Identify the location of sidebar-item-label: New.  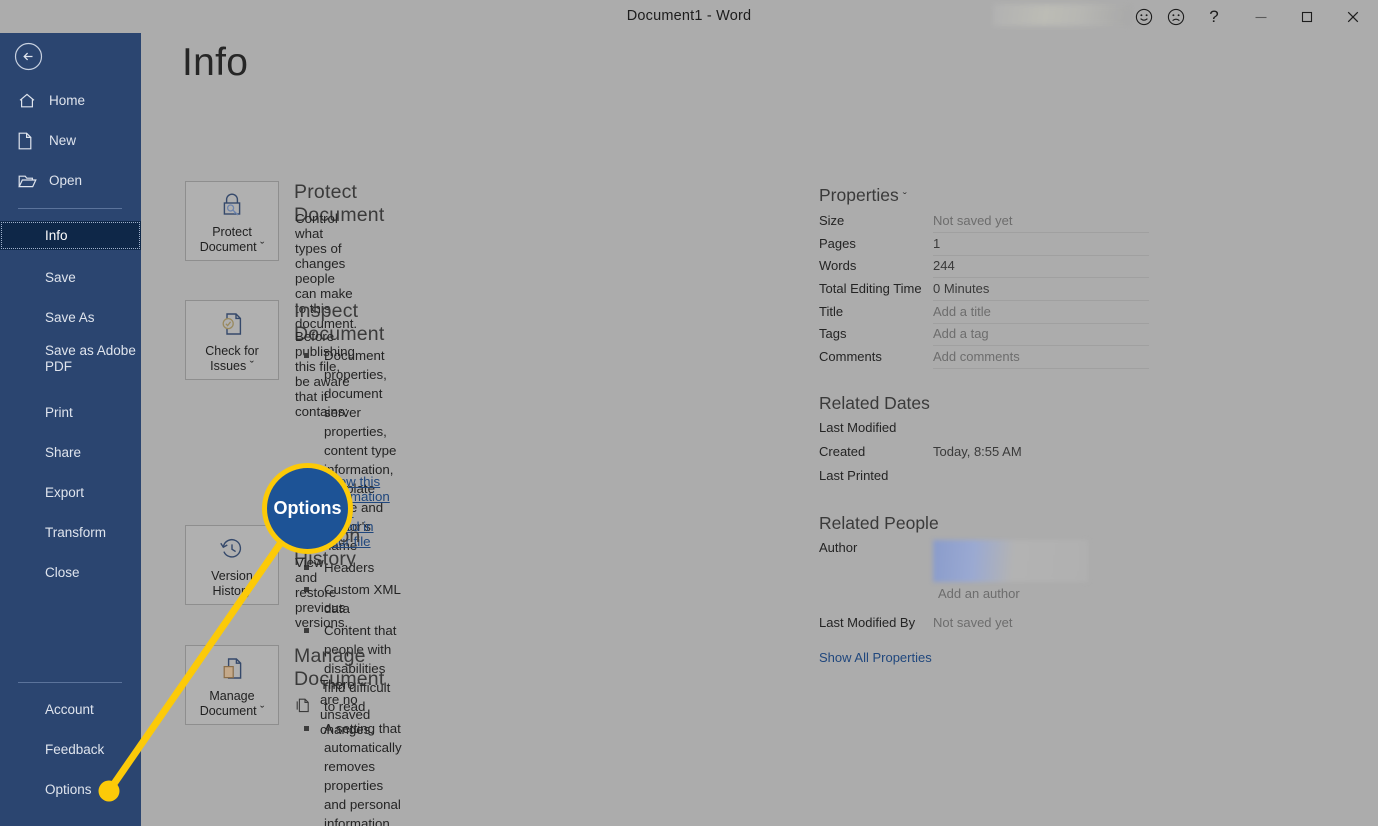
(63, 140).